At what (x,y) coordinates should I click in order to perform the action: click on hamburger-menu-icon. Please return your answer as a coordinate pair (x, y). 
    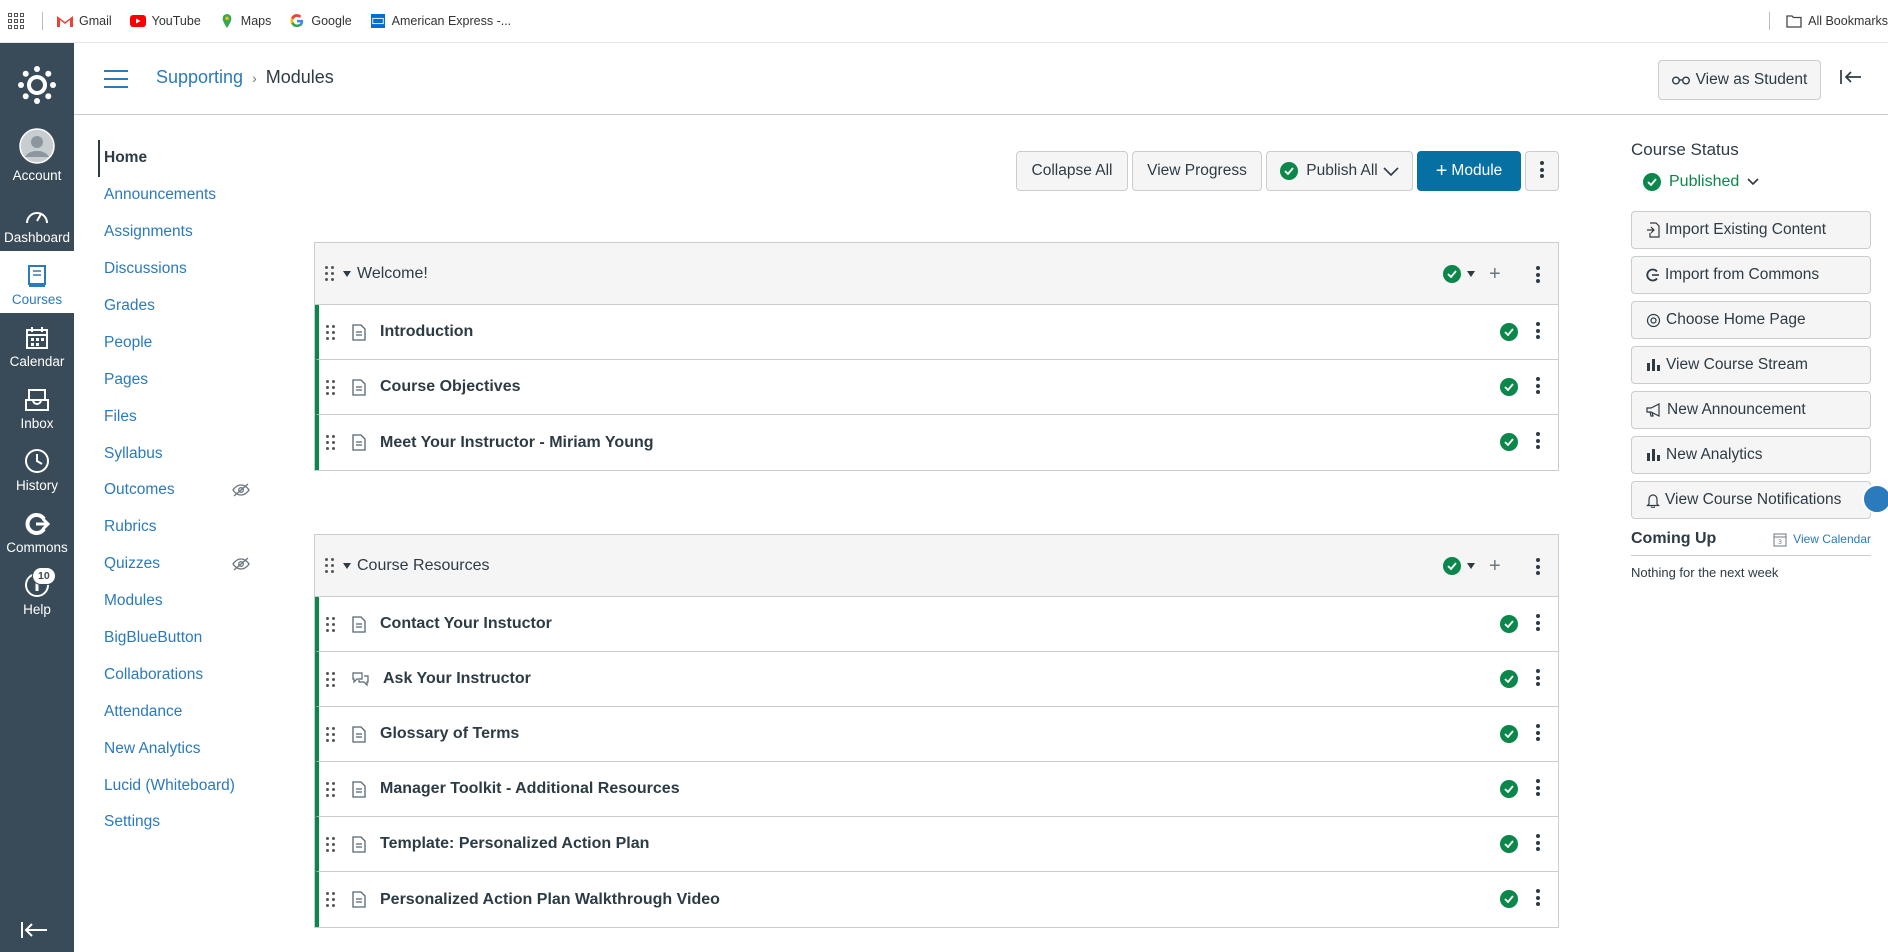
    Looking at the image, I should click on (116, 79).